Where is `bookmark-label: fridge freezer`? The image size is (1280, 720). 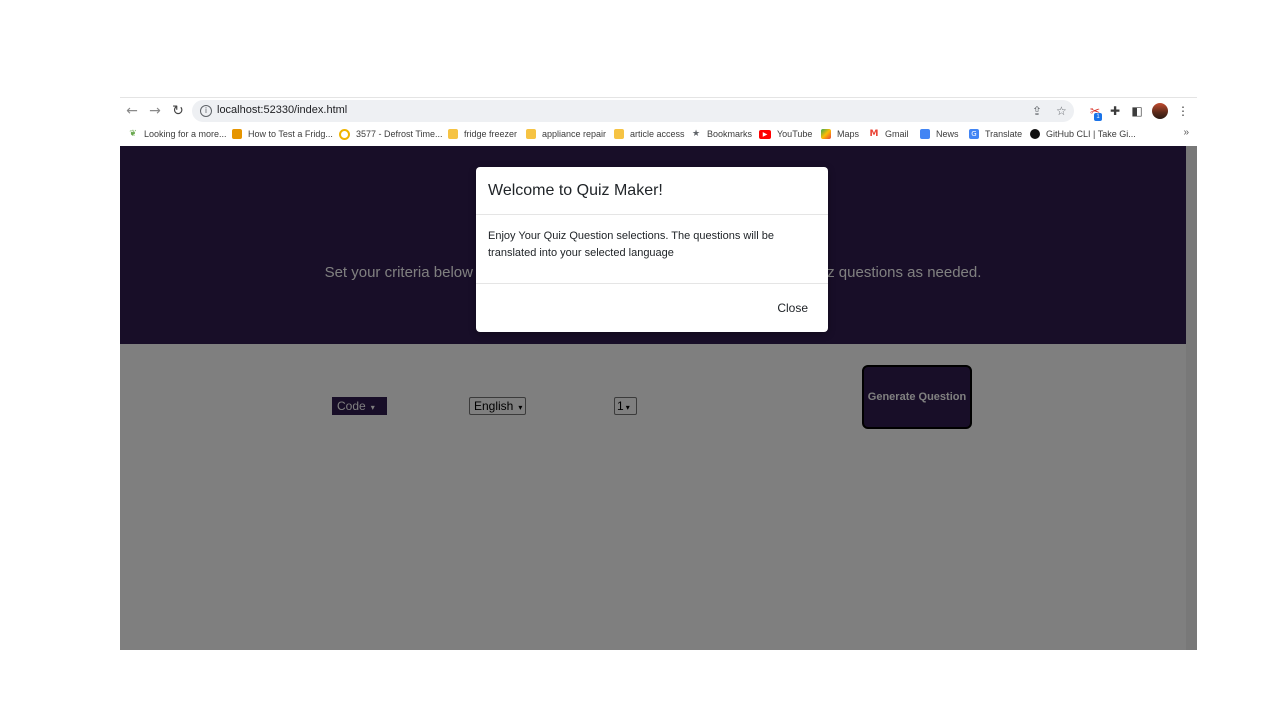
bookmark-label: fridge freezer is located at coordinates (491, 134).